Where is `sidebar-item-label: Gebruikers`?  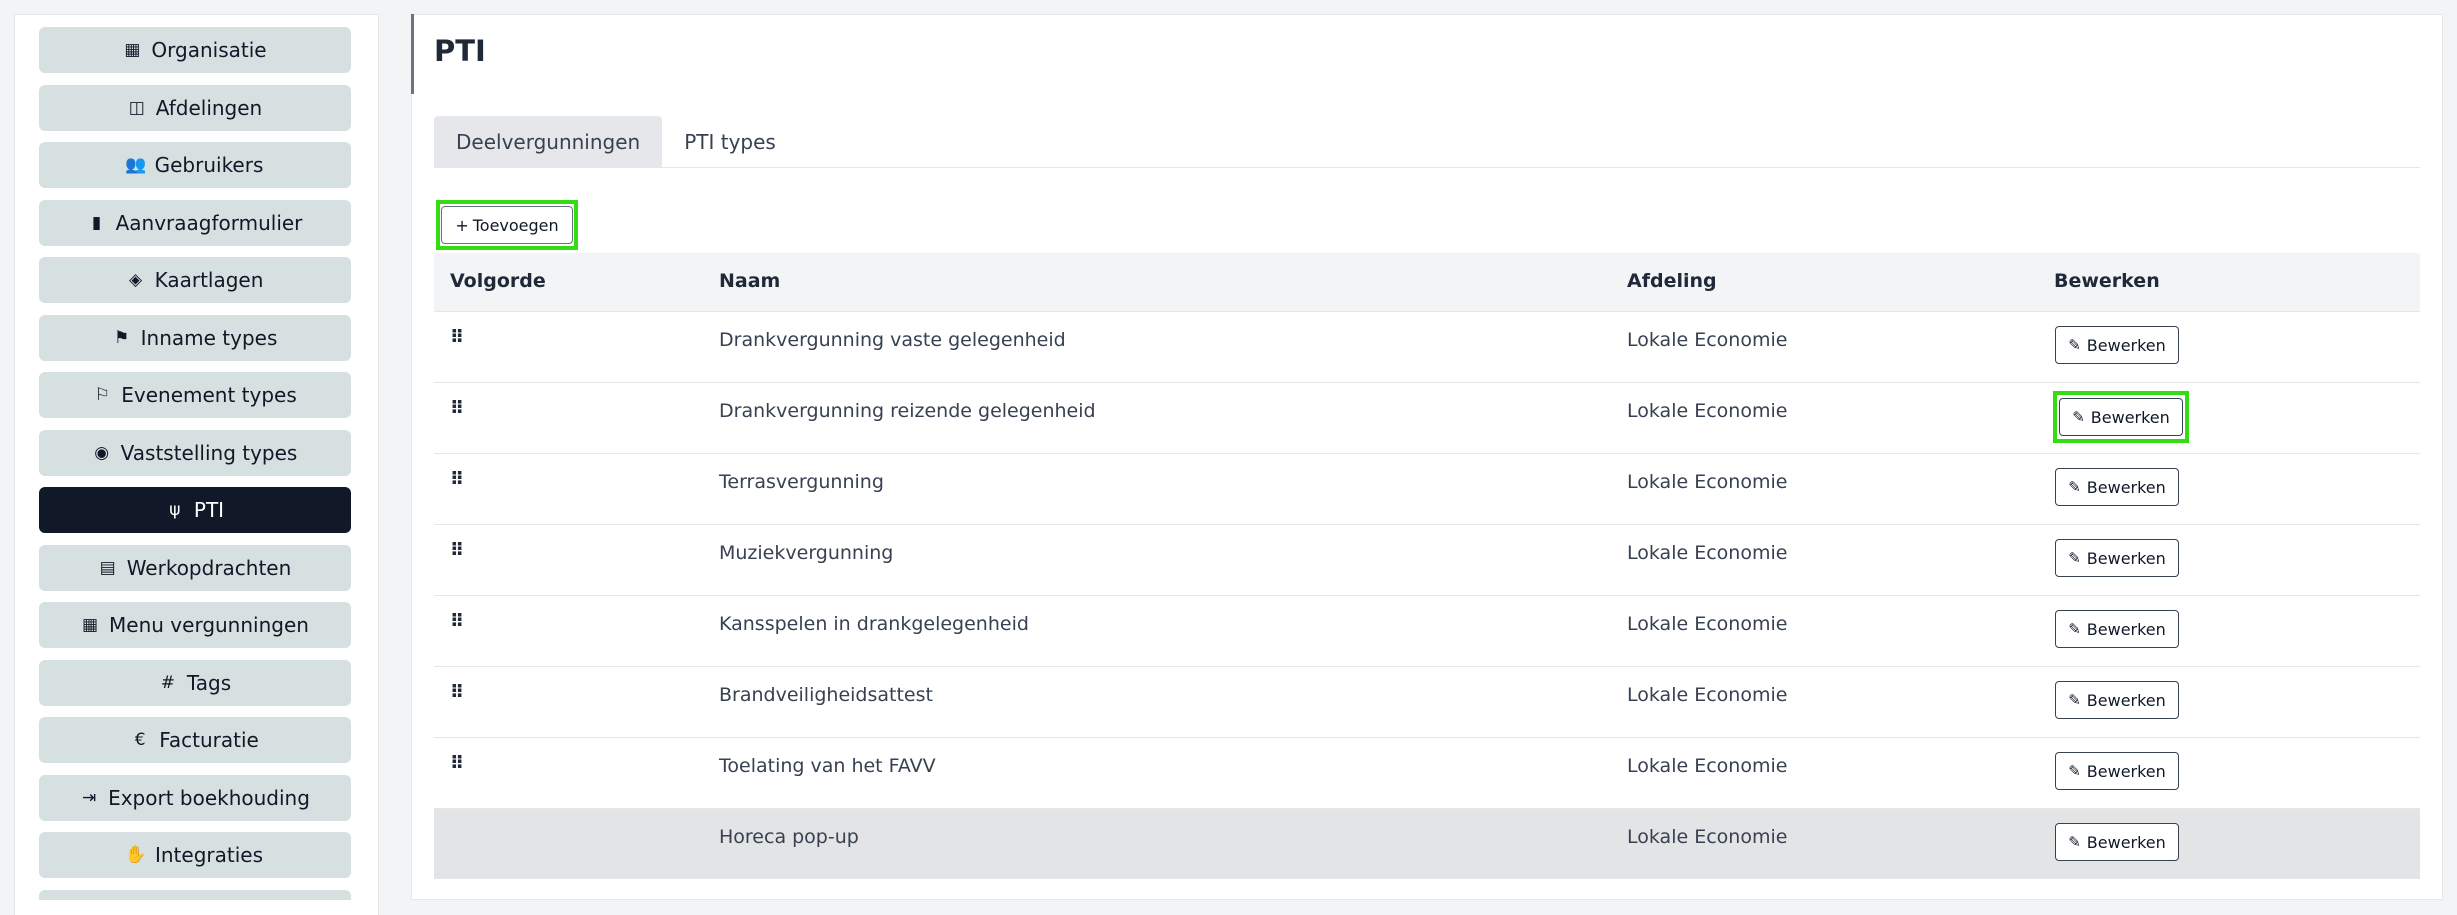 sidebar-item-label: Gebruikers is located at coordinates (209, 165).